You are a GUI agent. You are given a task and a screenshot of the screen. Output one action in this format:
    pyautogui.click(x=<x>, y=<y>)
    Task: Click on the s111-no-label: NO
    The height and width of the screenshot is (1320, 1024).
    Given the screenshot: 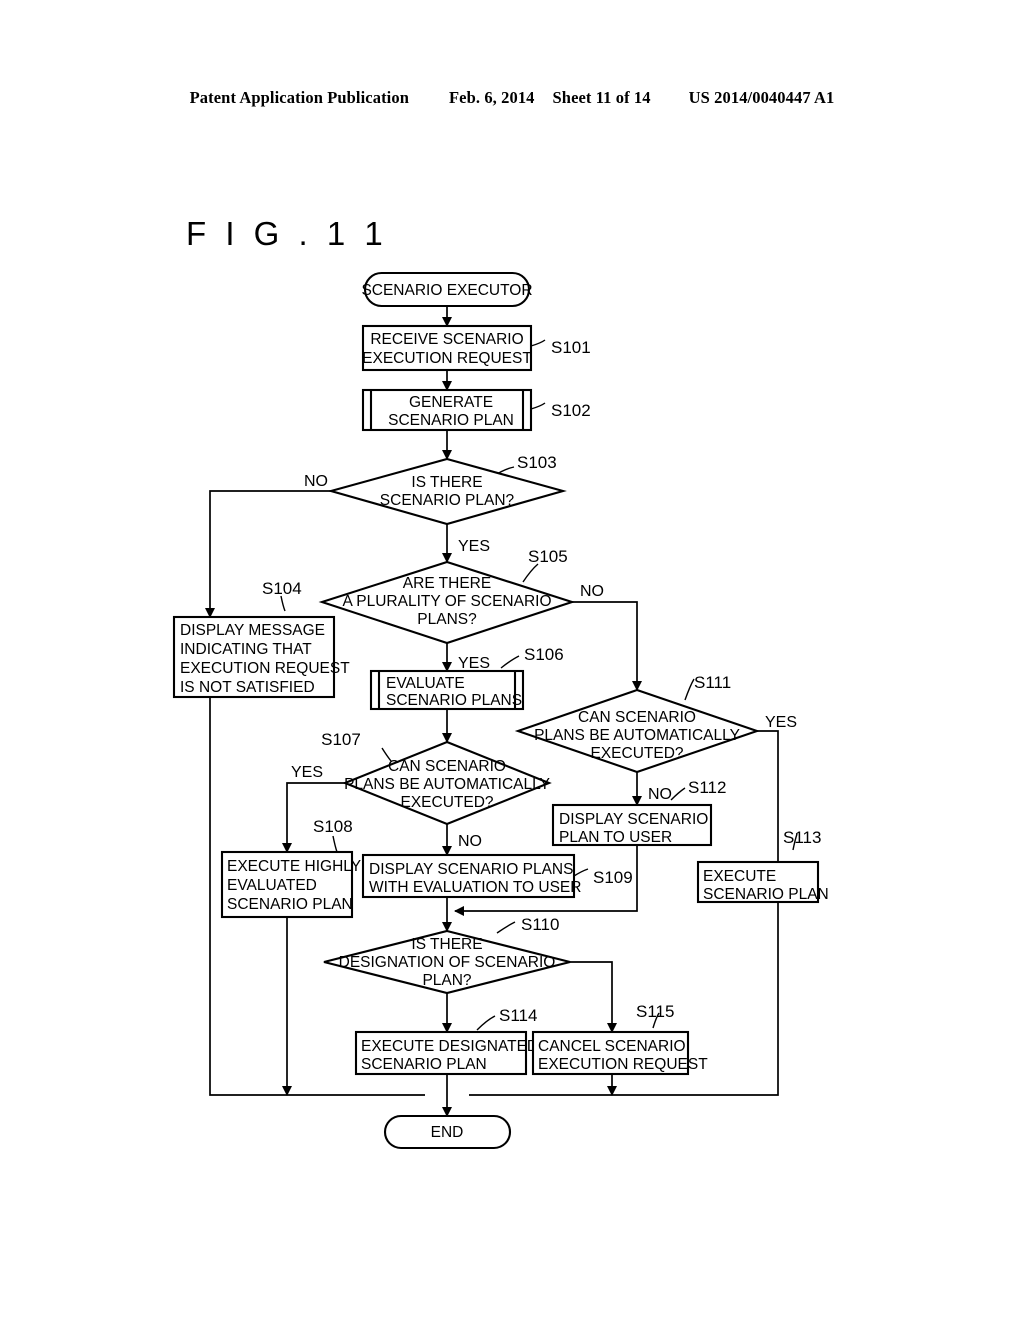 What is the action you would take?
    pyautogui.click(x=660, y=794)
    